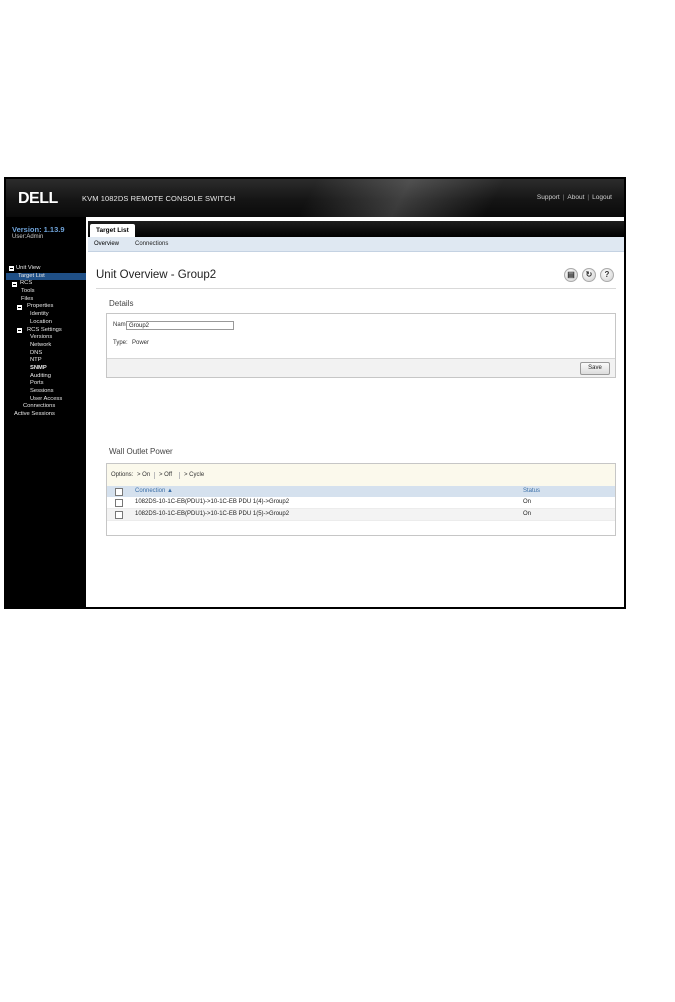 The height and width of the screenshot is (1002, 675). Describe the element at coordinates (46, 354) in the screenshot. I see `tree-item-dns: DNS` at that location.